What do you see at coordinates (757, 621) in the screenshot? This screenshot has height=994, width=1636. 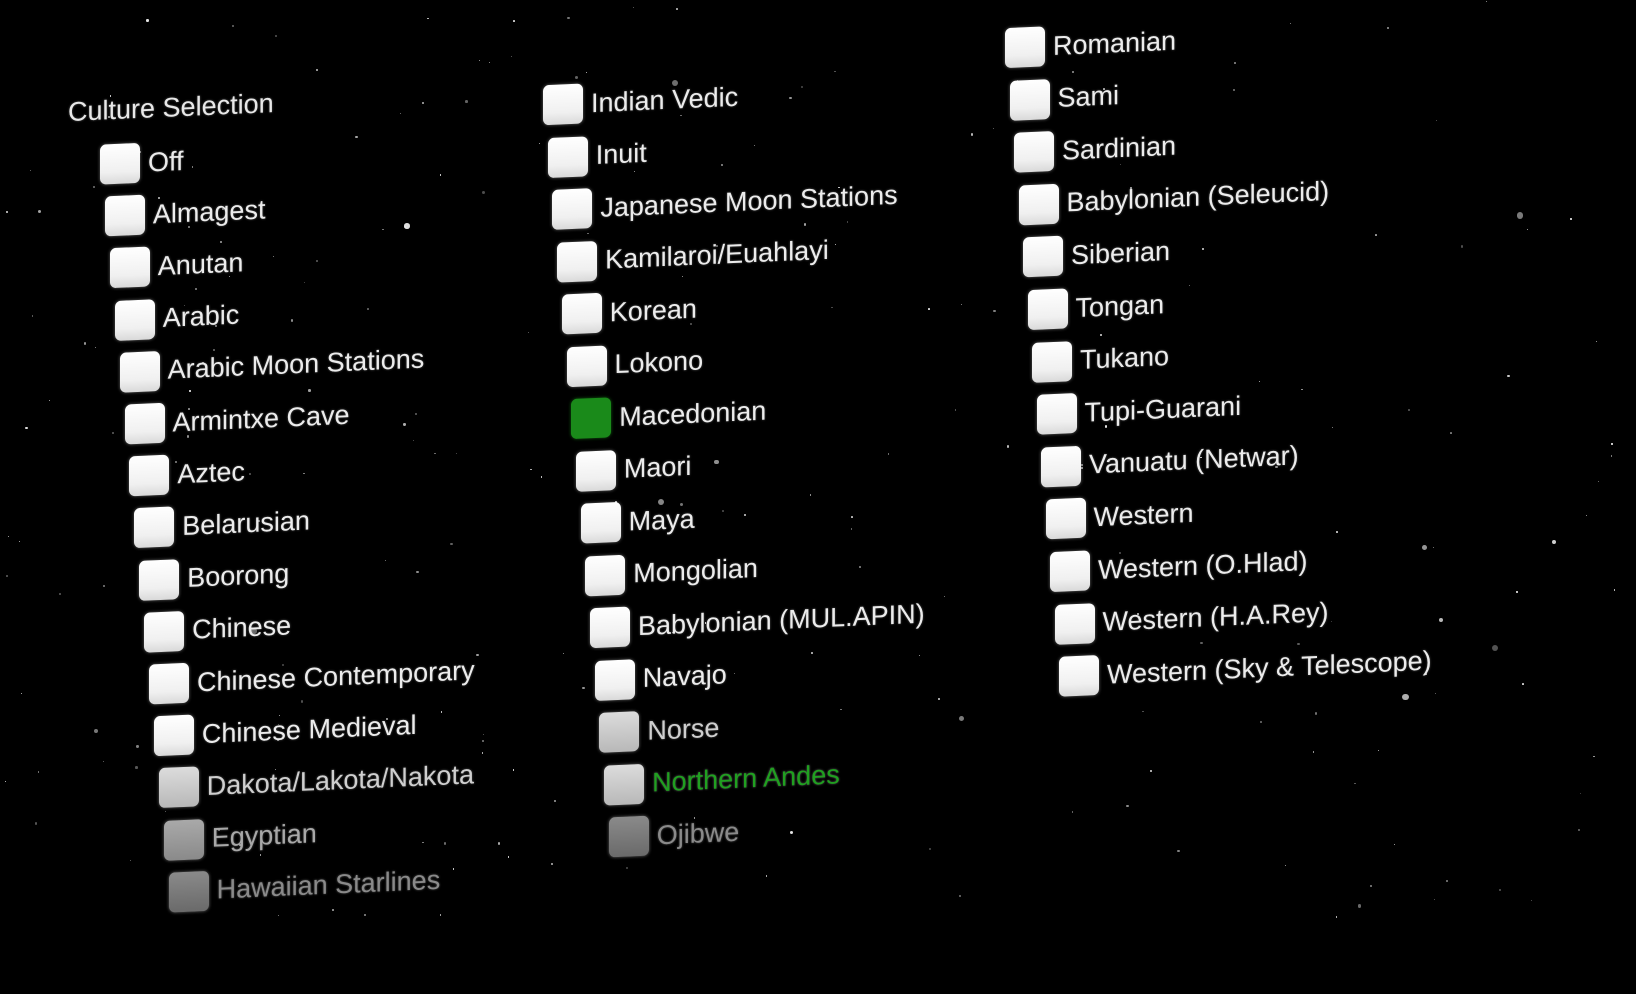 I see `culture-option: Babylonian (MUL.APIN)` at bounding box center [757, 621].